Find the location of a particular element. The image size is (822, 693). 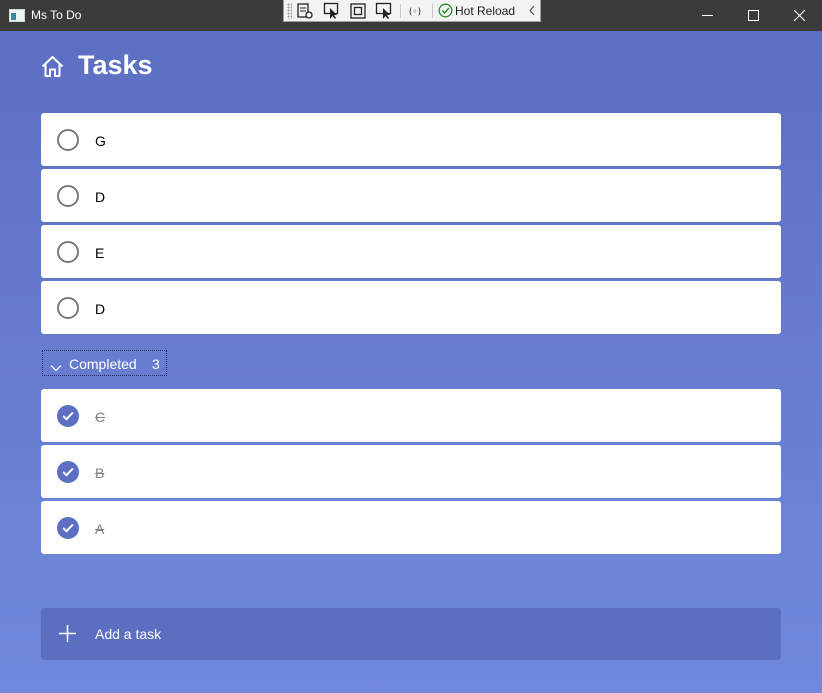

completed-label: Completed is located at coordinates (103, 364).